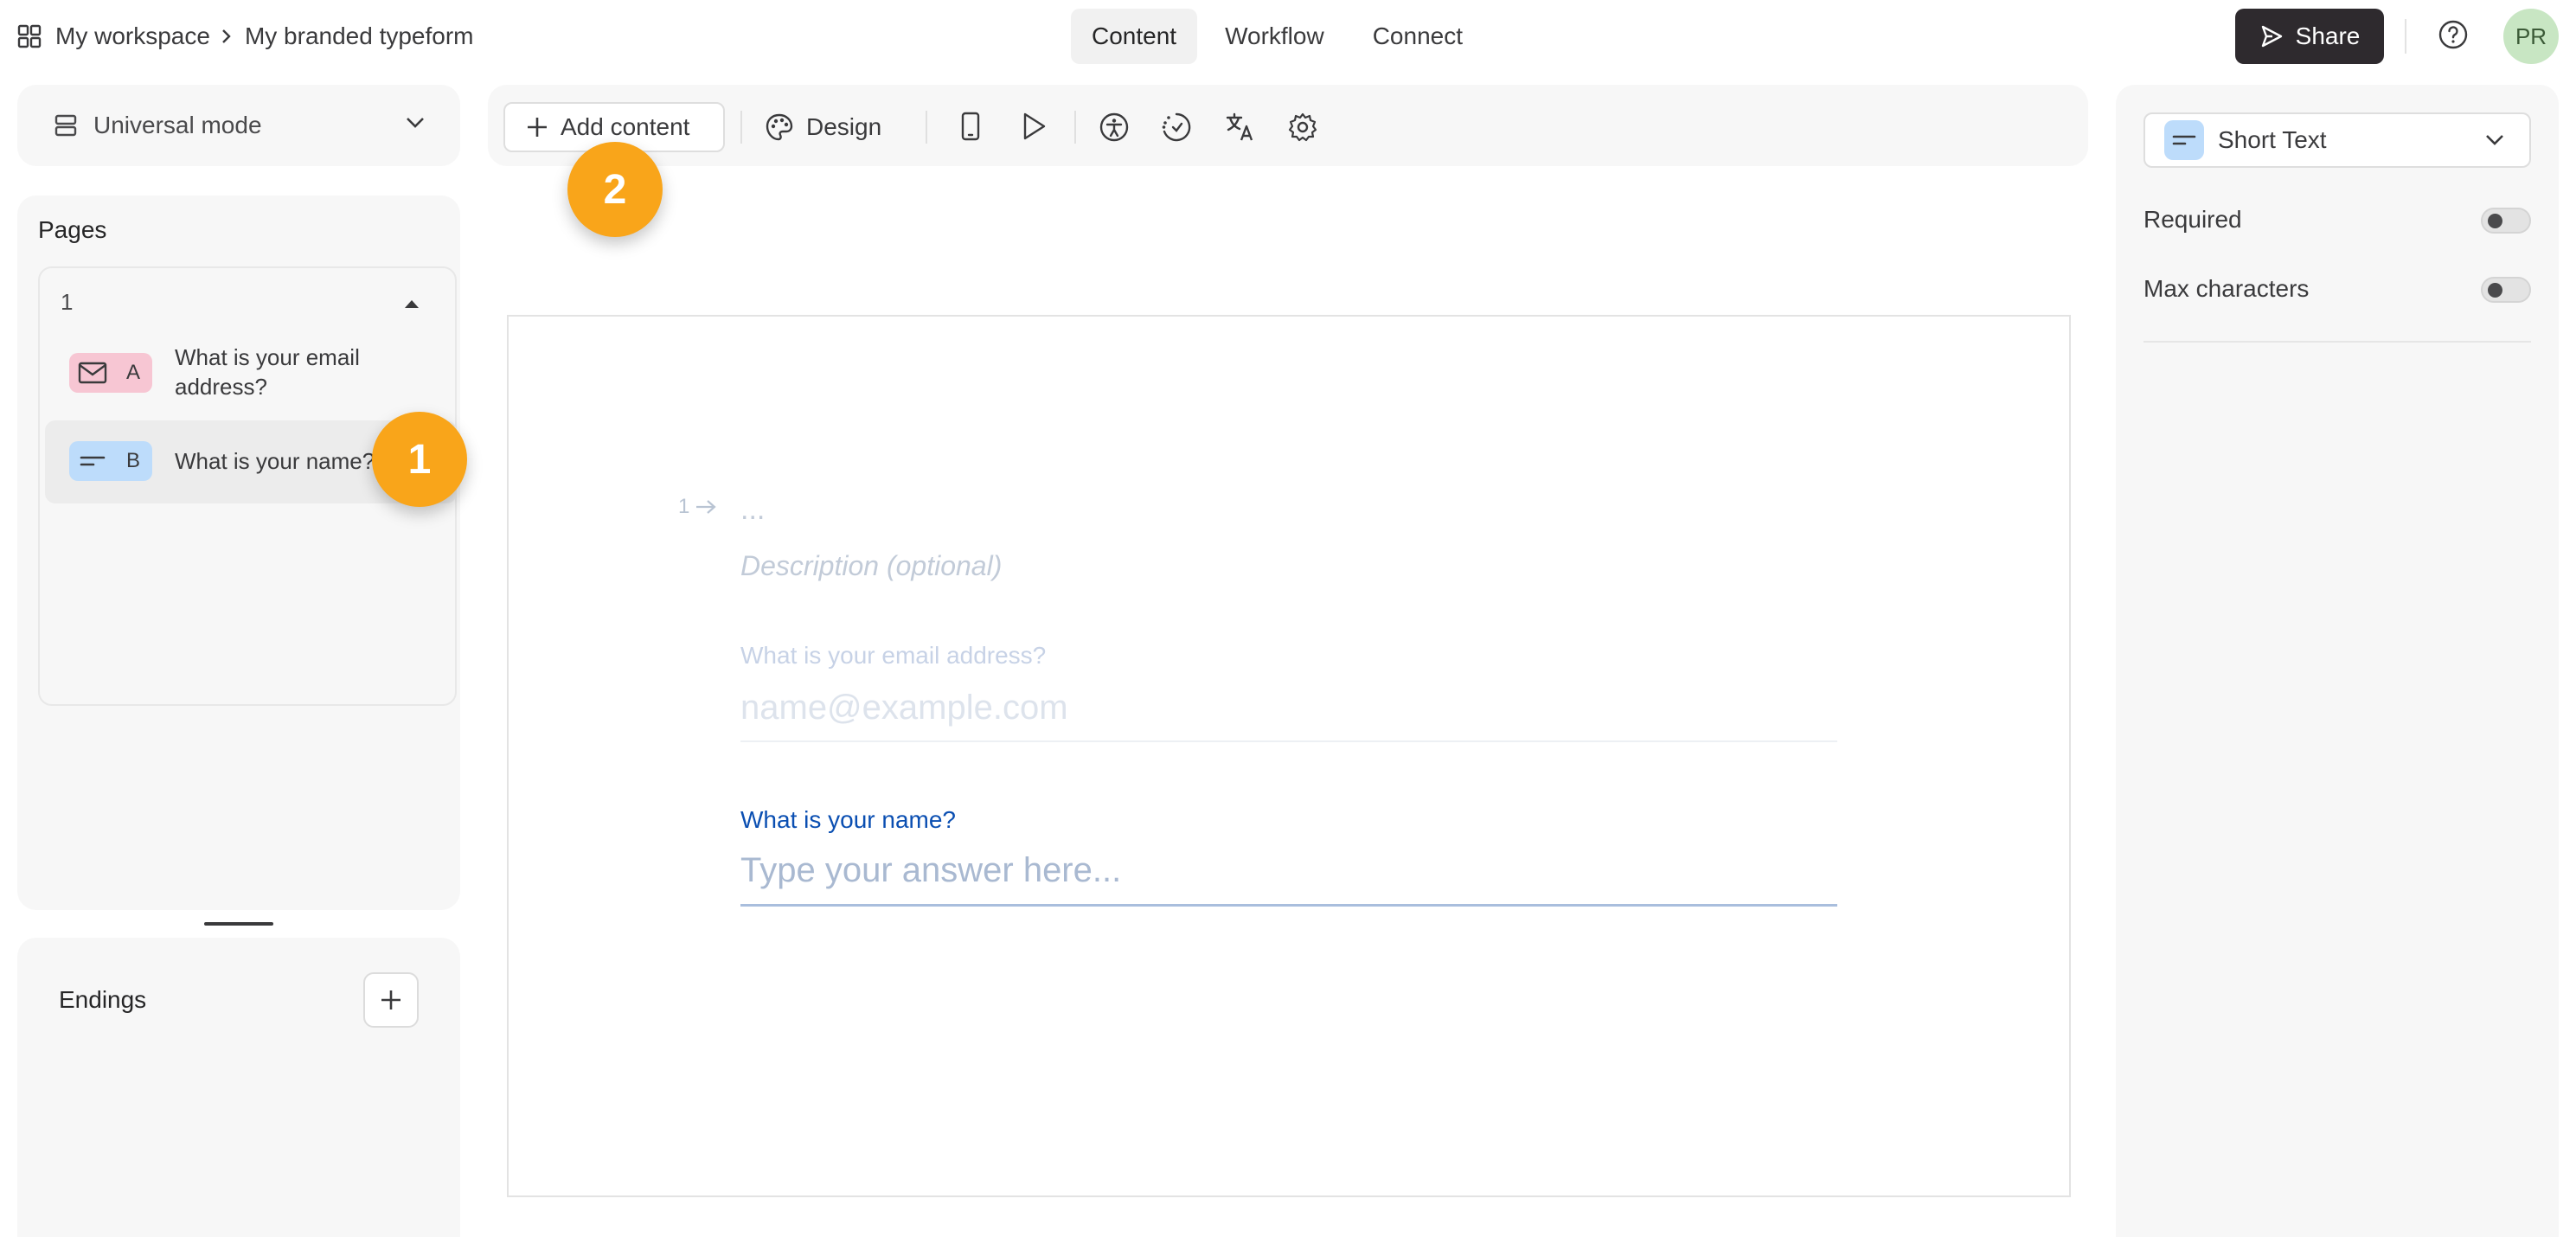  What do you see at coordinates (110, 373) in the screenshot?
I see `question-type-badge: A` at bounding box center [110, 373].